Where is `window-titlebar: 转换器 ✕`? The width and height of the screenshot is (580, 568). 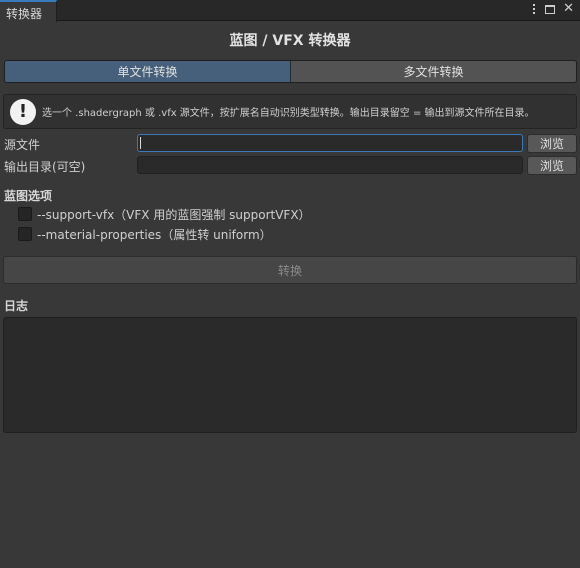 window-titlebar: 转换器 ✕ is located at coordinates (290, 11).